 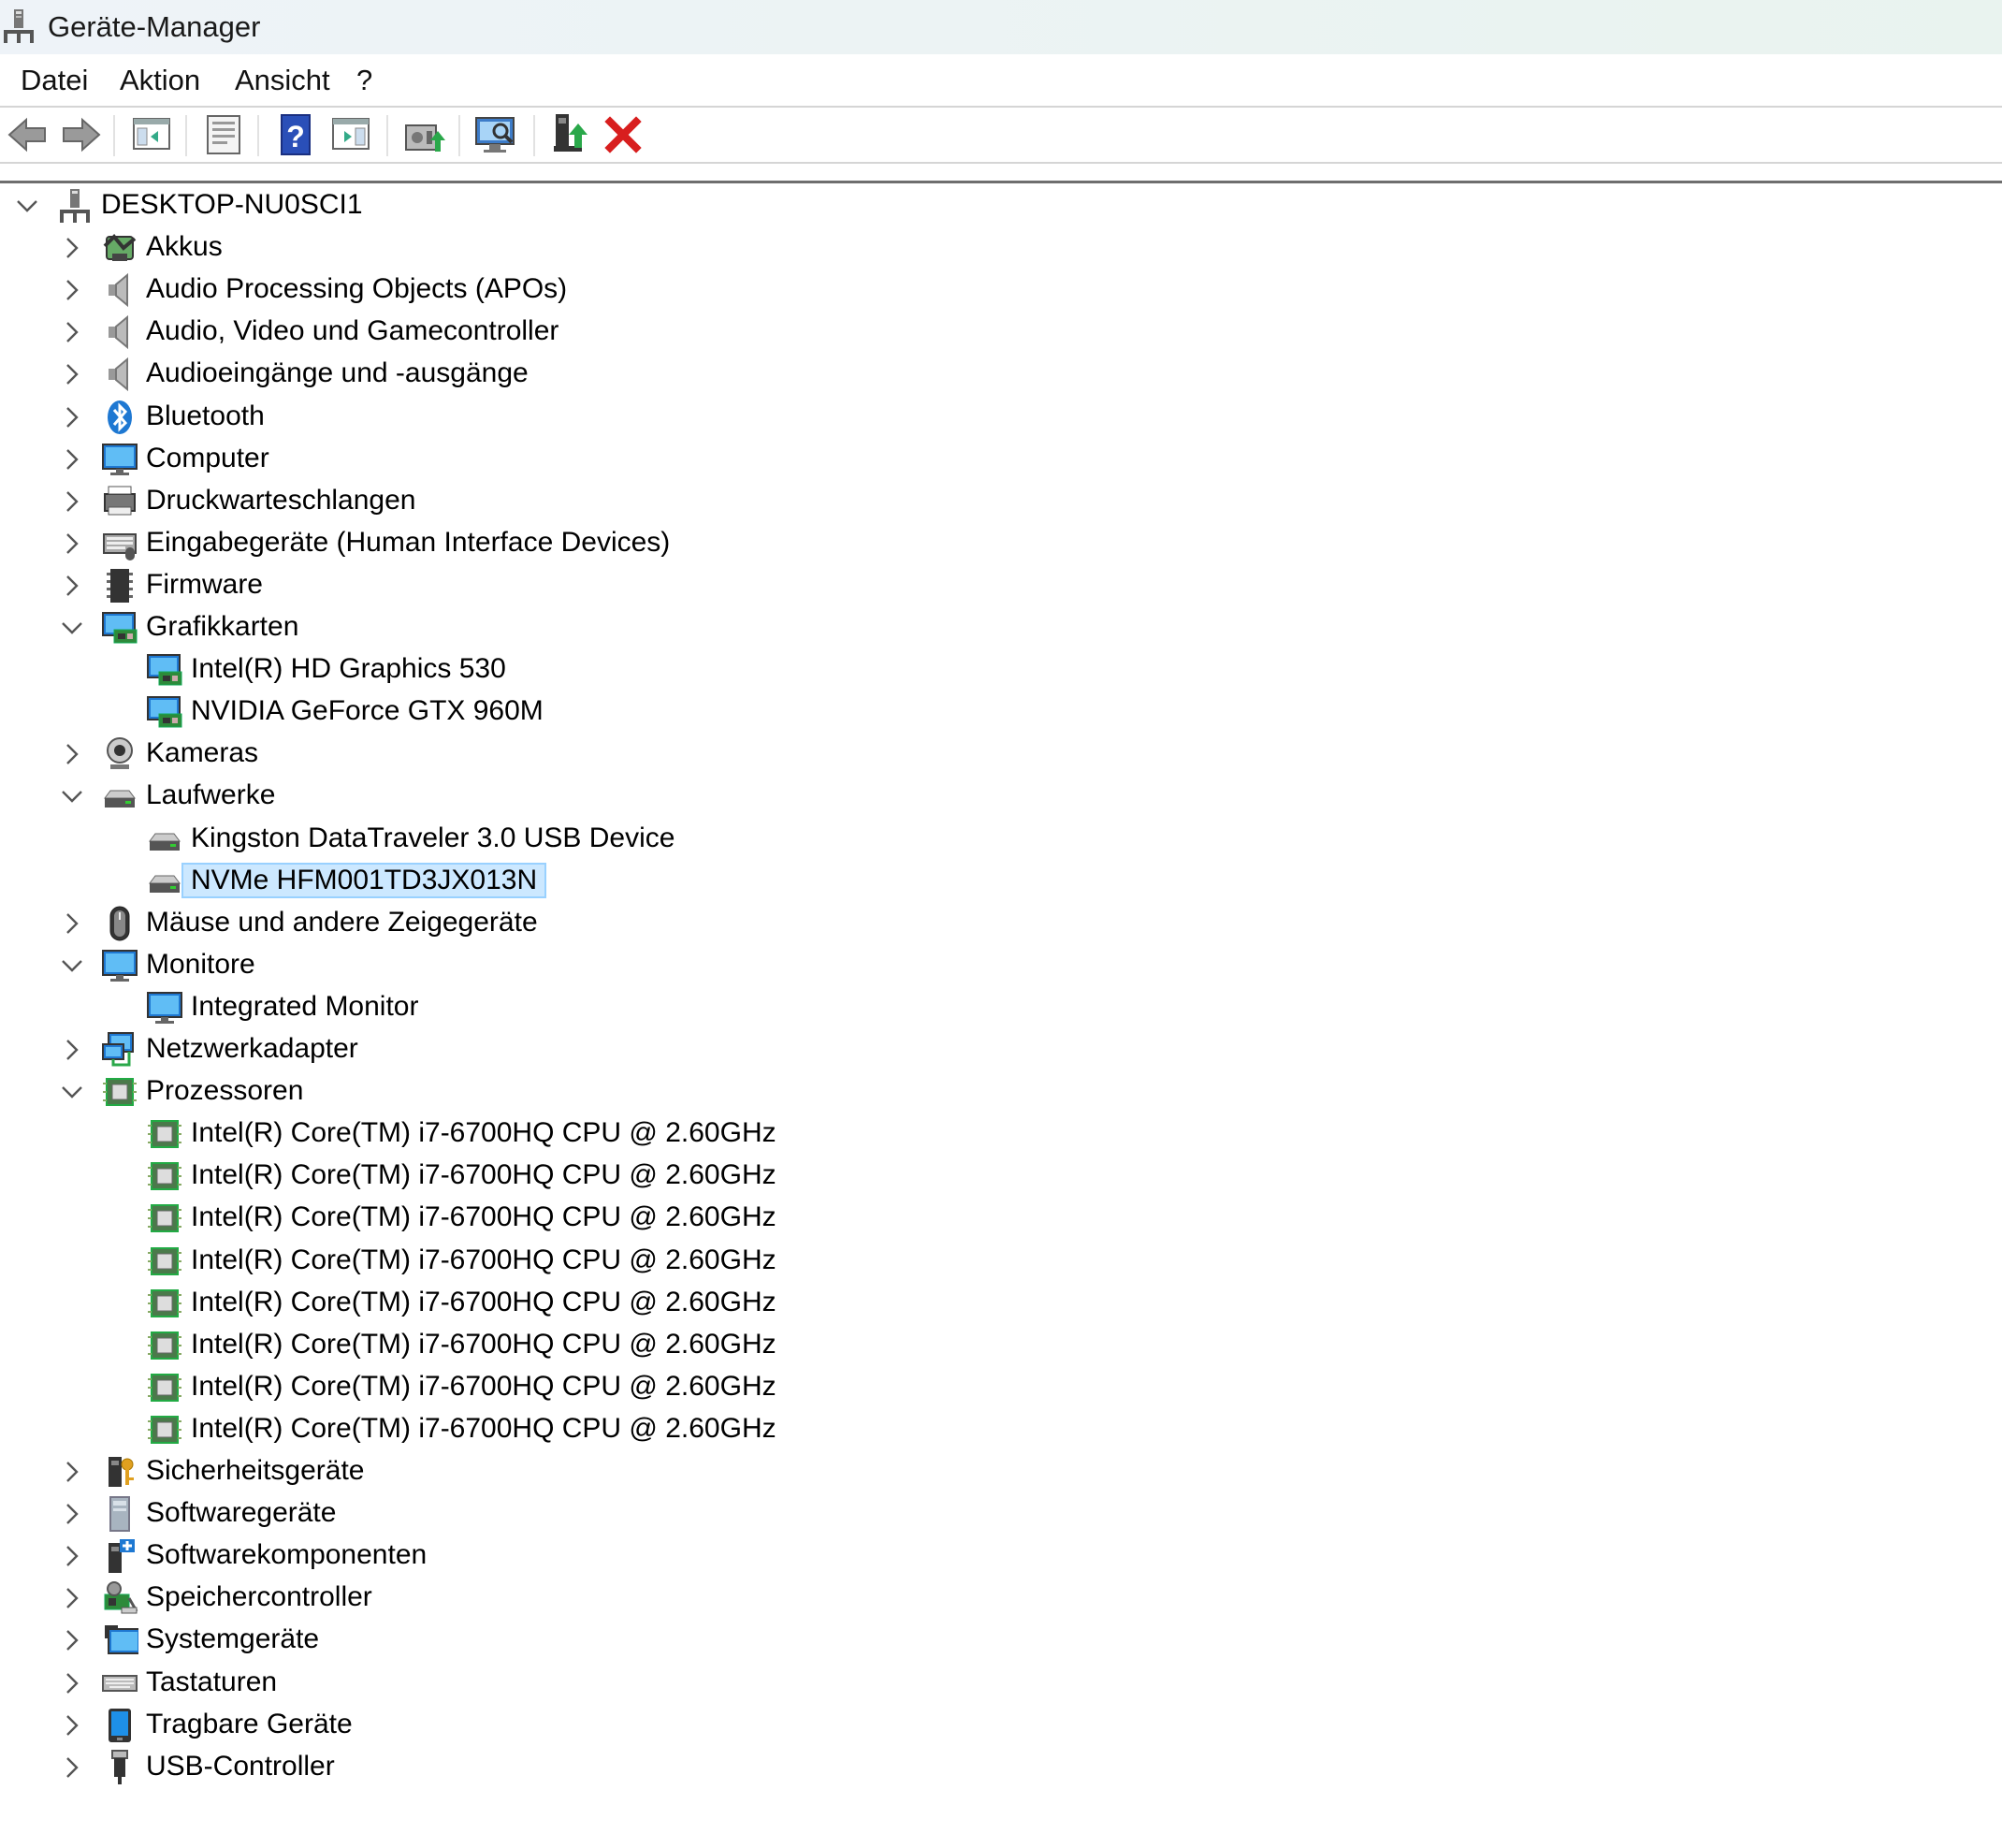 I want to click on enable-device-button, so click(x=572, y=134).